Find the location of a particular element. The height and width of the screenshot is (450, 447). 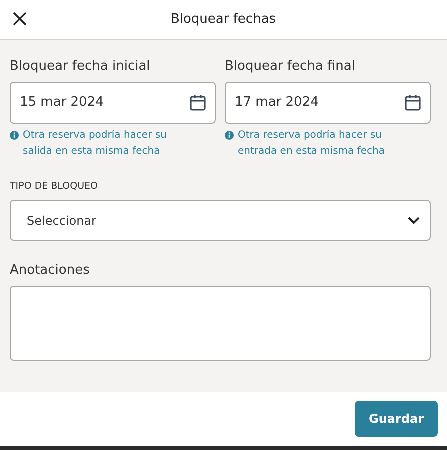

block-type-select: Seleccionar is located at coordinates (220, 221).